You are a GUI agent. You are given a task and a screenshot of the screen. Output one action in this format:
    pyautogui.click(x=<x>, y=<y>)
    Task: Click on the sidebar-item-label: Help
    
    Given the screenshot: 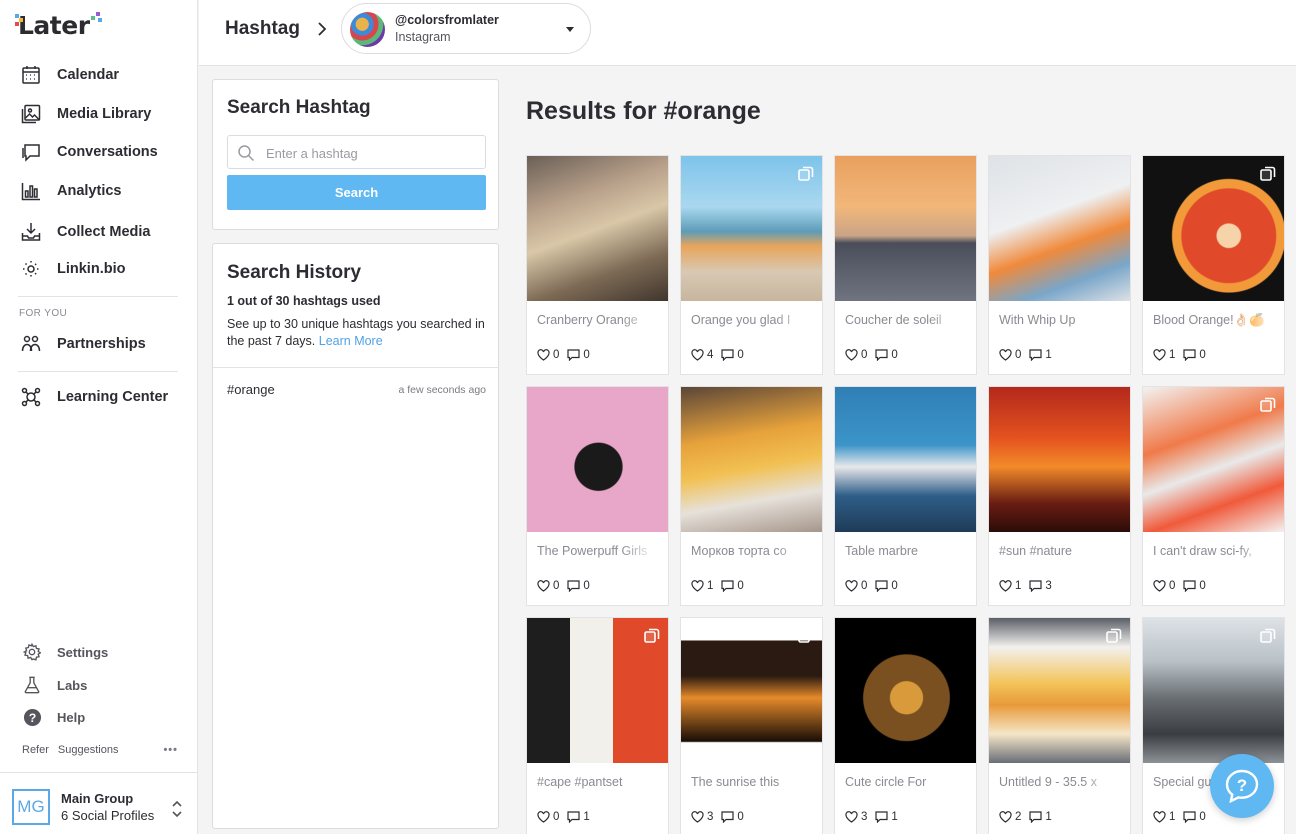 What is the action you would take?
    pyautogui.click(x=71, y=717)
    